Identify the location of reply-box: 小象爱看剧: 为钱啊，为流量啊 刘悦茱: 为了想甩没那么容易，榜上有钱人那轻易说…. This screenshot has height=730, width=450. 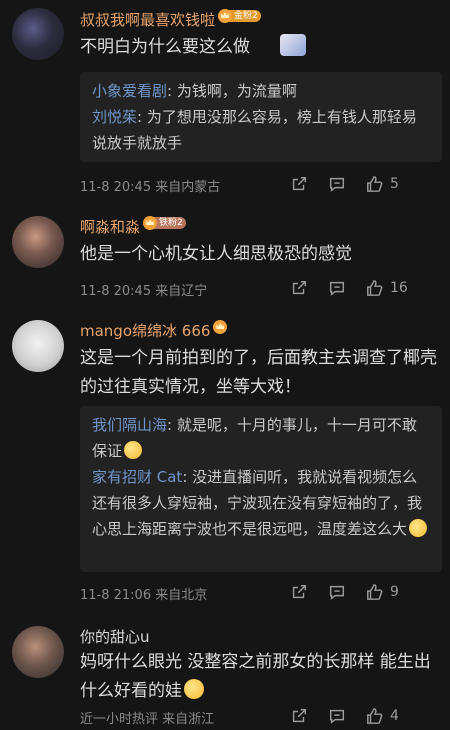
(261, 117).